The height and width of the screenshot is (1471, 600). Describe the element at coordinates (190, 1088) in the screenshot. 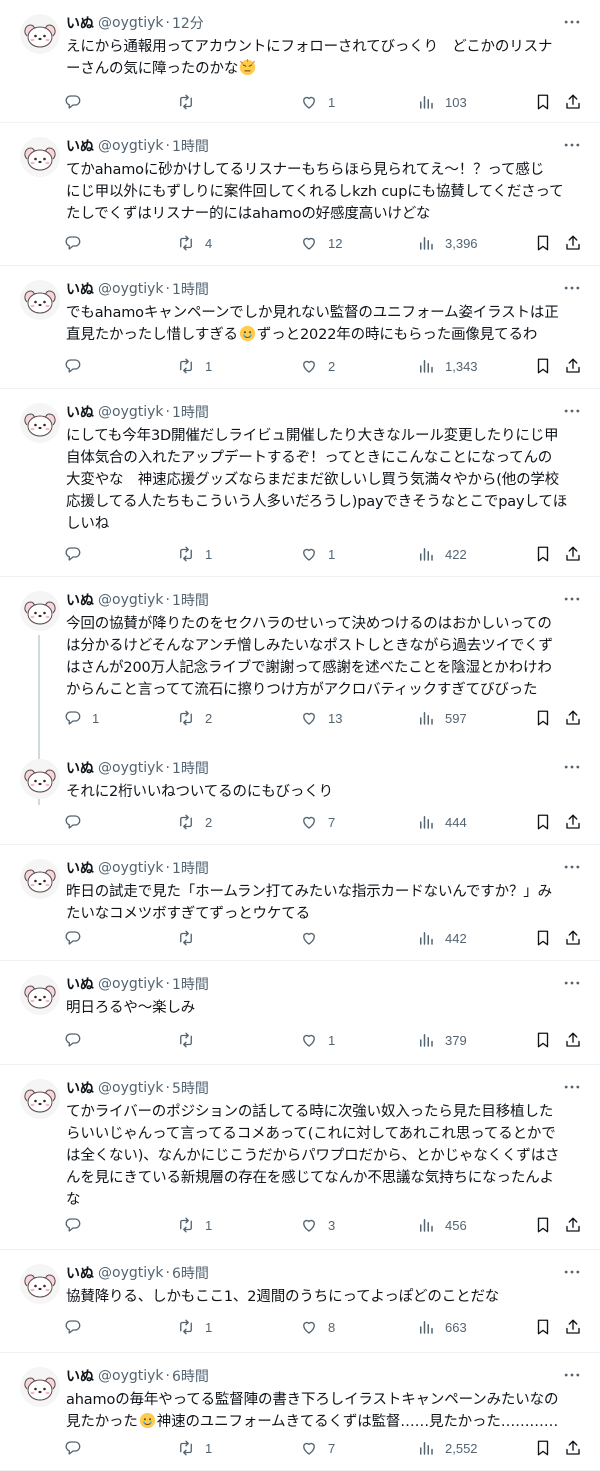

I see `timestamp: 5時間` at that location.